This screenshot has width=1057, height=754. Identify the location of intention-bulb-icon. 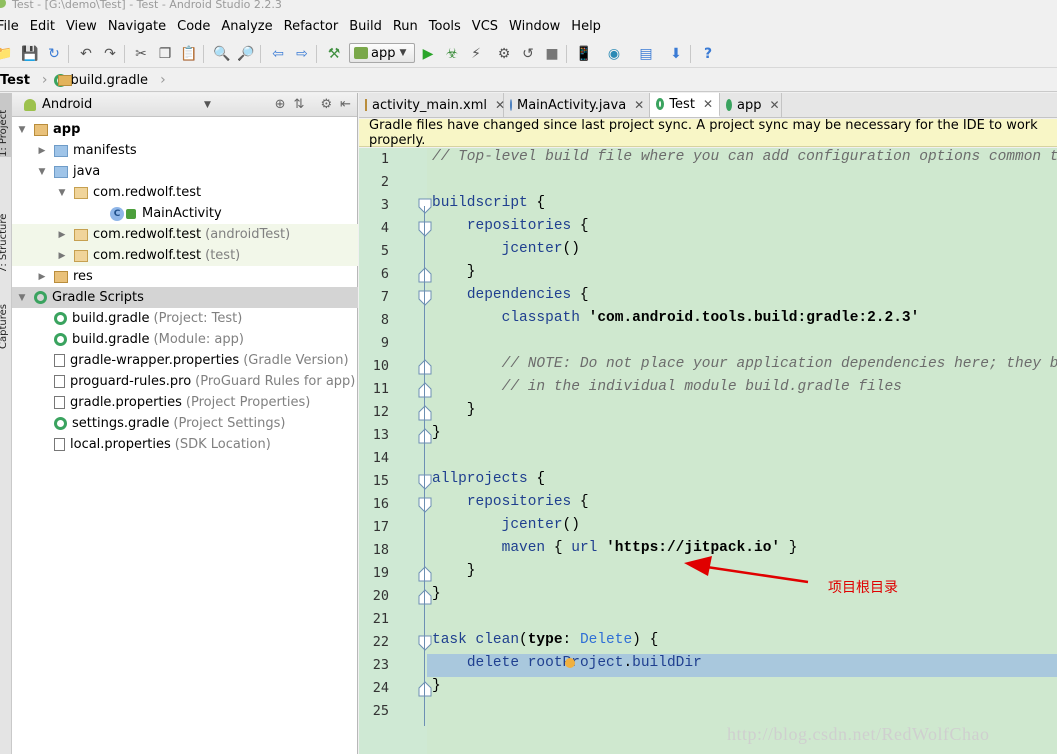
(570, 663).